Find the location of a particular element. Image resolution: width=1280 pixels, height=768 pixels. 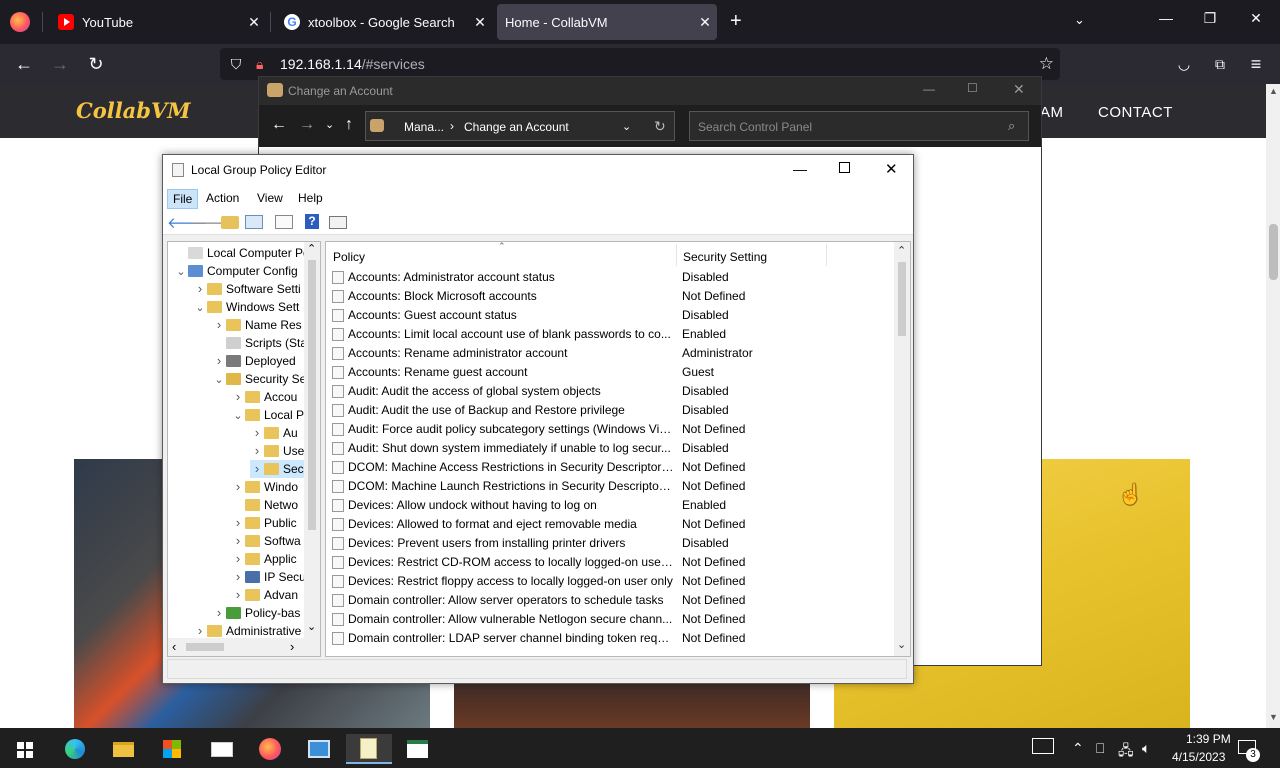

mail-icon is located at coordinates (221, 749).